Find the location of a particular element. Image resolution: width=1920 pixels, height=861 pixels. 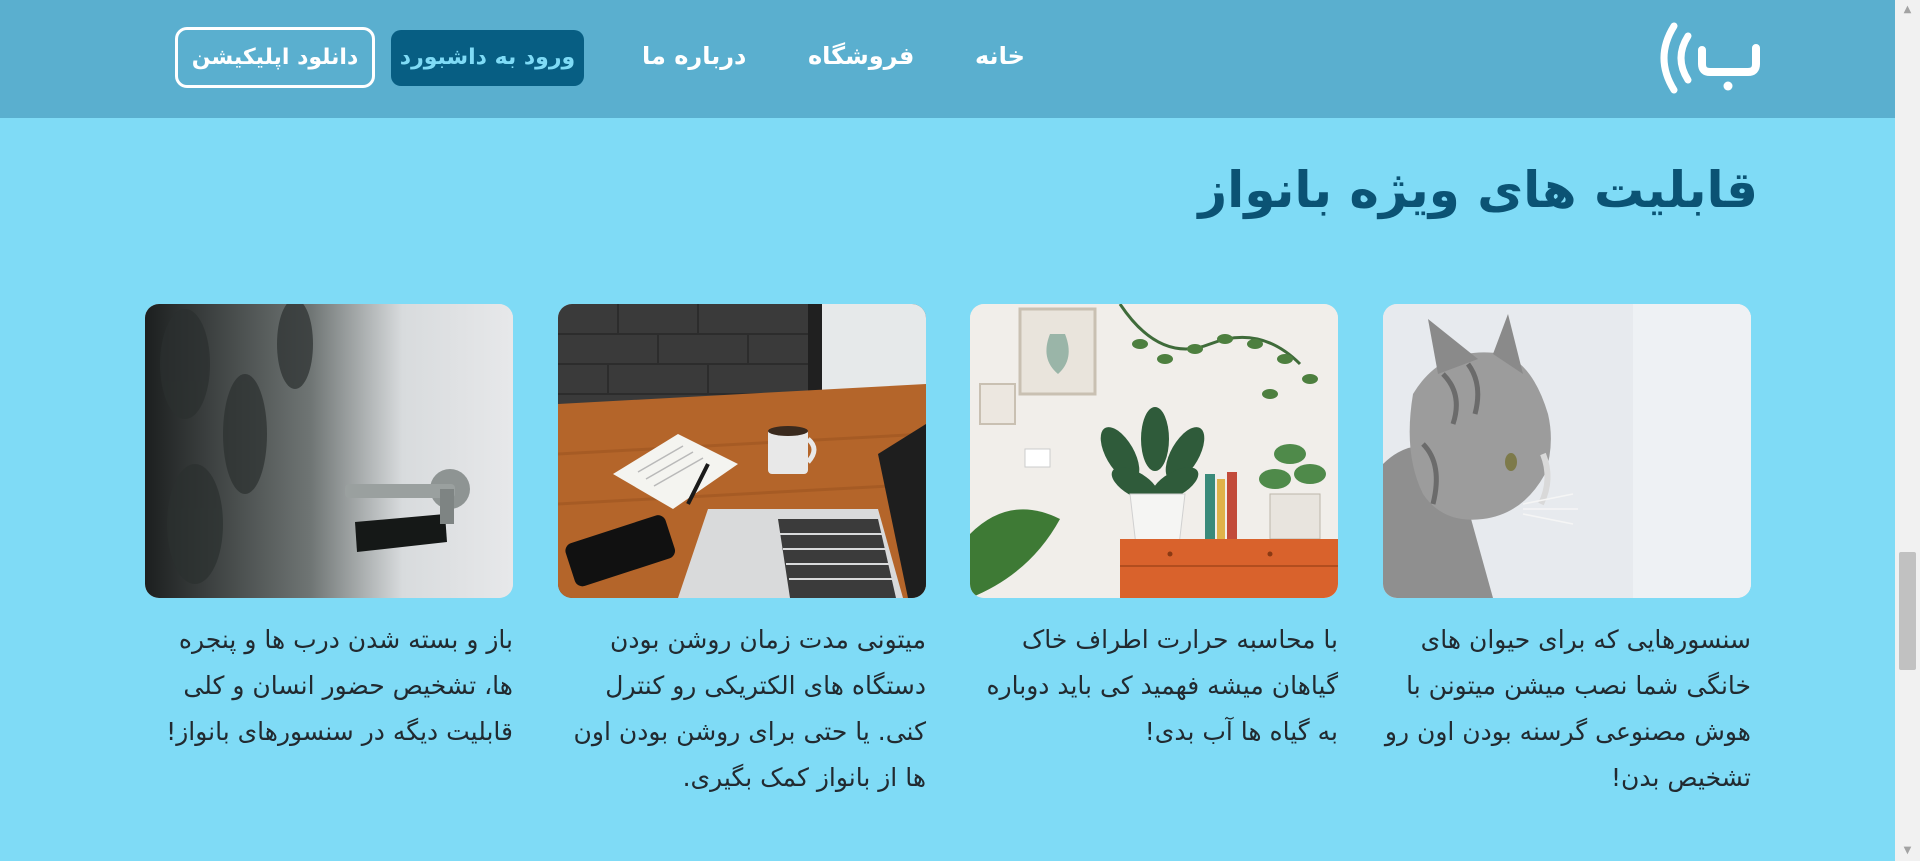

laptop-desk-photo is located at coordinates (742, 451).